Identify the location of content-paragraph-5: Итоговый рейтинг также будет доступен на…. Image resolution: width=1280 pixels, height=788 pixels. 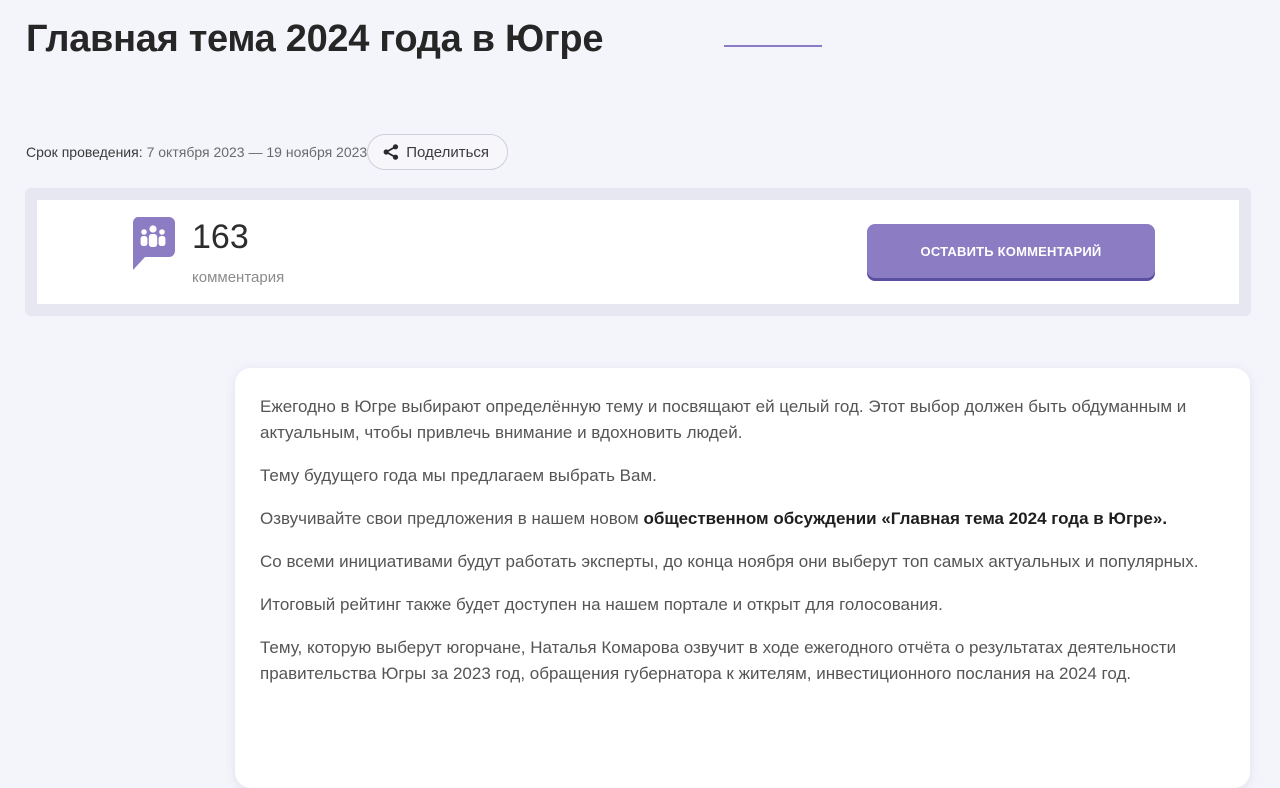
(601, 604).